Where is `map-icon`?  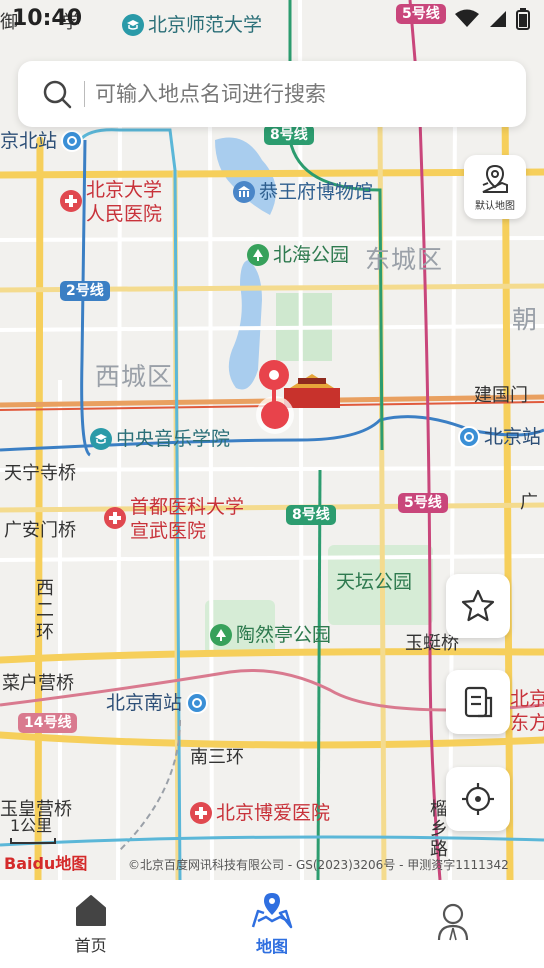 map-icon is located at coordinates (272, 911).